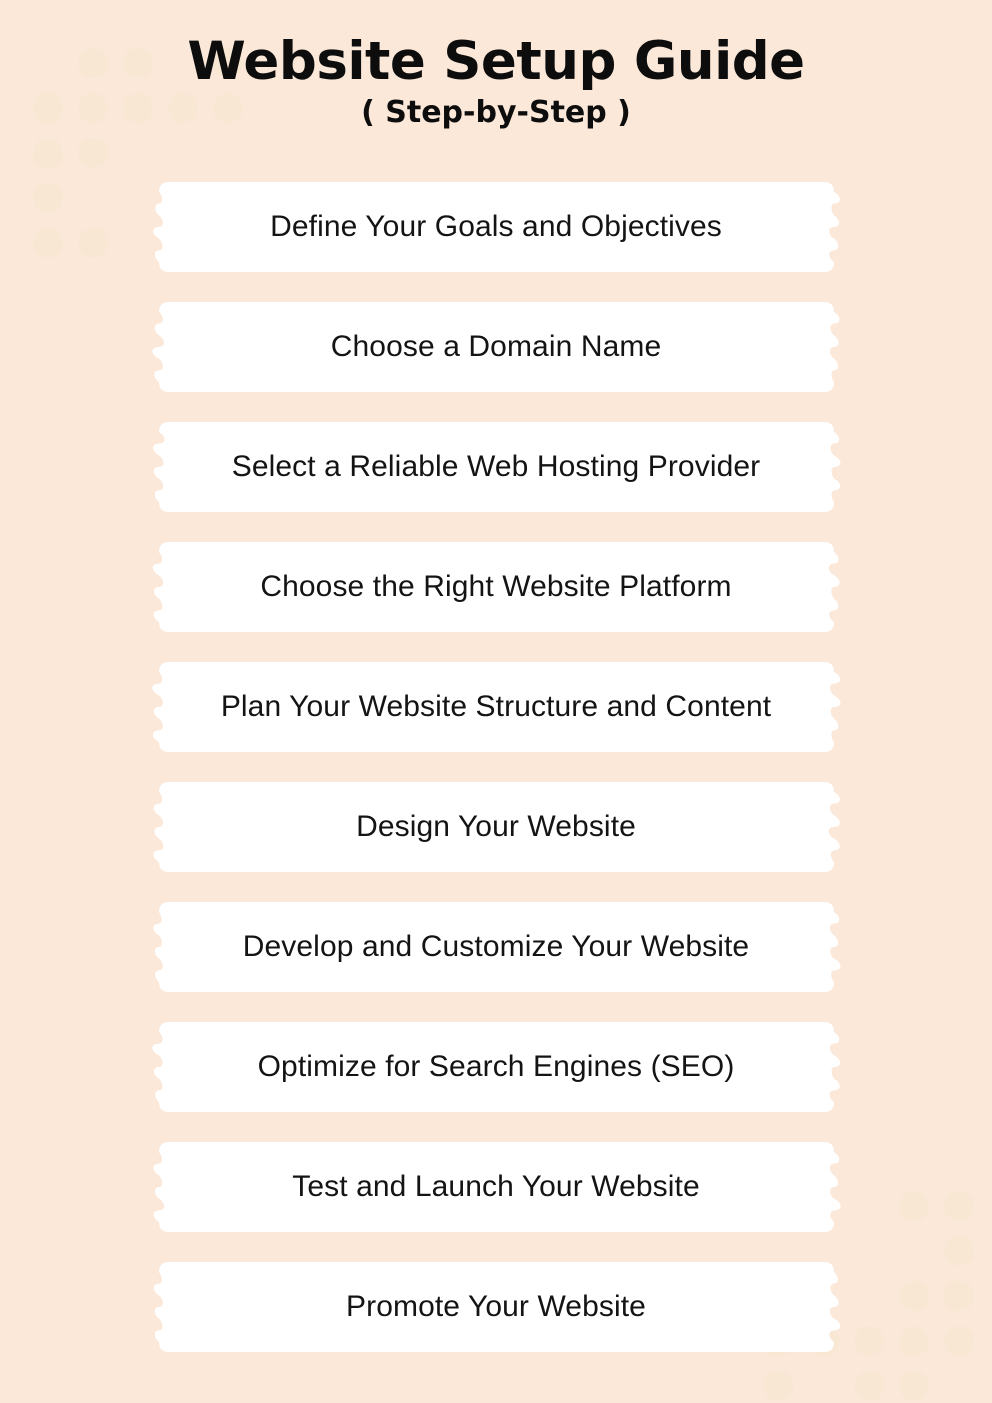 This screenshot has height=1403, width=992. I want to click on header: Website Setup Guide ( Step-by-Step ), so click(496, 81).